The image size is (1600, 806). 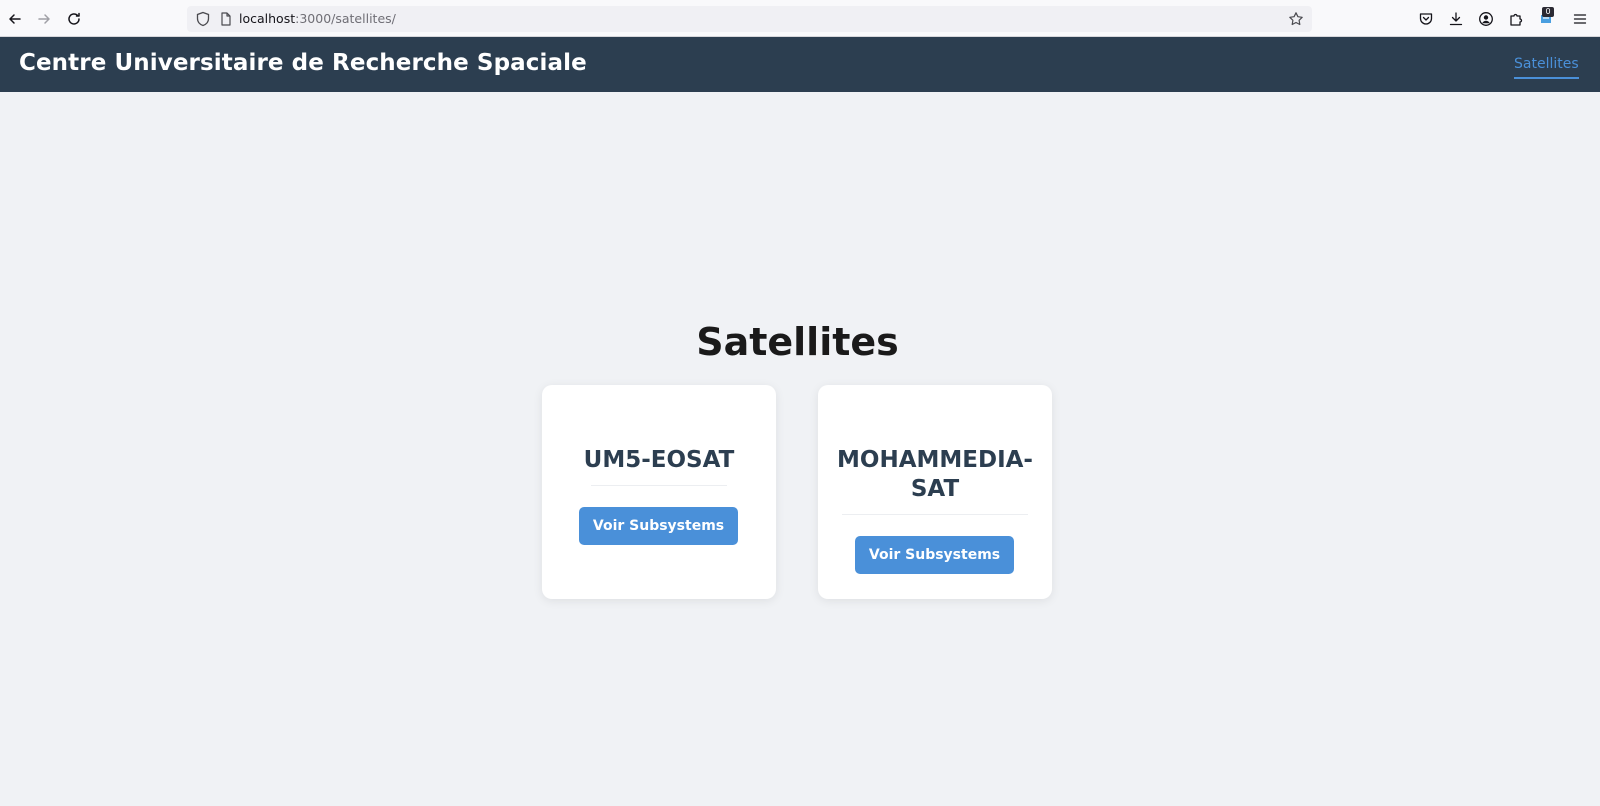 I want to click on account-icon, so click(x=1486, y=19).